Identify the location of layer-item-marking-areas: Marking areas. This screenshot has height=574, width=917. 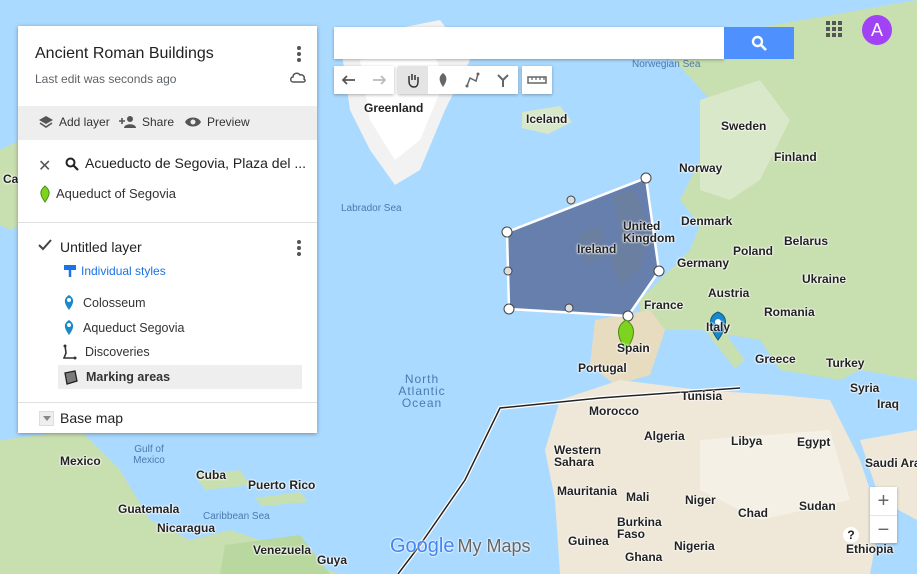
(180, 377).